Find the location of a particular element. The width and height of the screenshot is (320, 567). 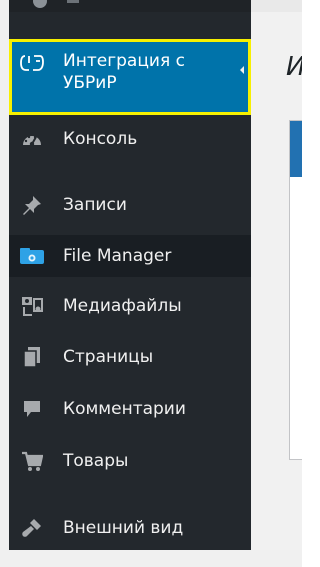

comments-icon is located at coordinates (32, 409).